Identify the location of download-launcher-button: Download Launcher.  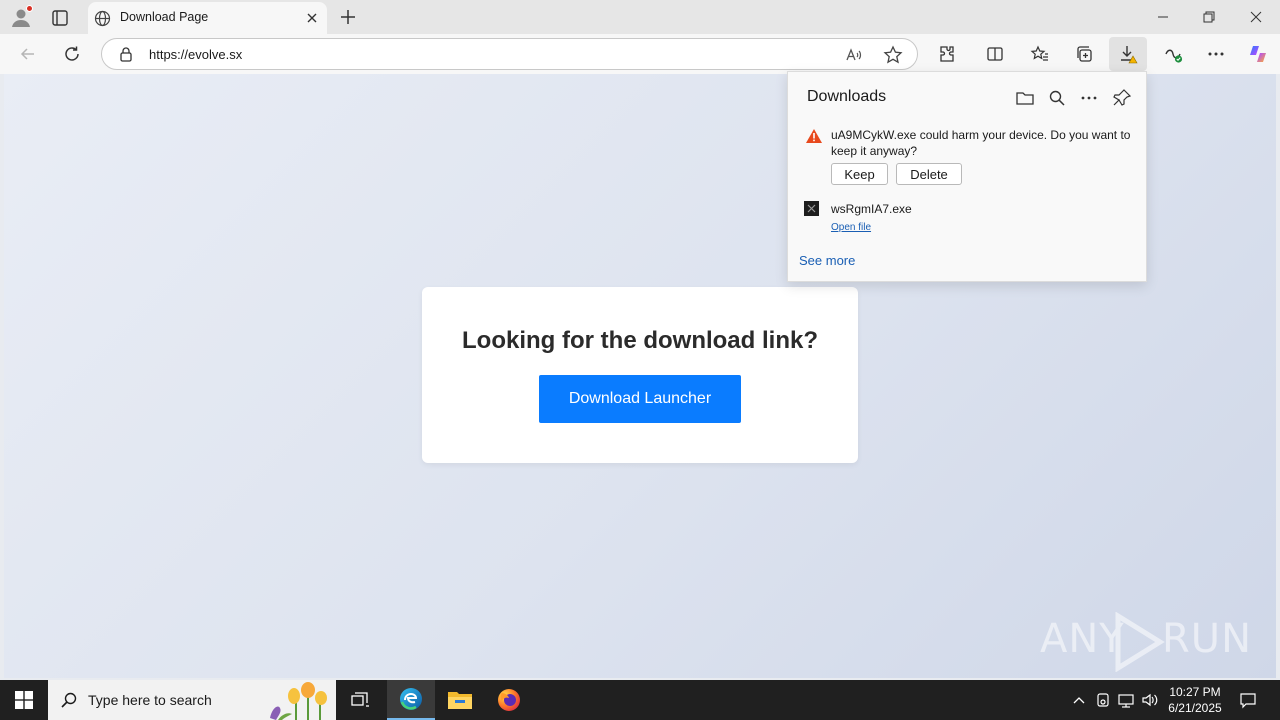
(640, 399).